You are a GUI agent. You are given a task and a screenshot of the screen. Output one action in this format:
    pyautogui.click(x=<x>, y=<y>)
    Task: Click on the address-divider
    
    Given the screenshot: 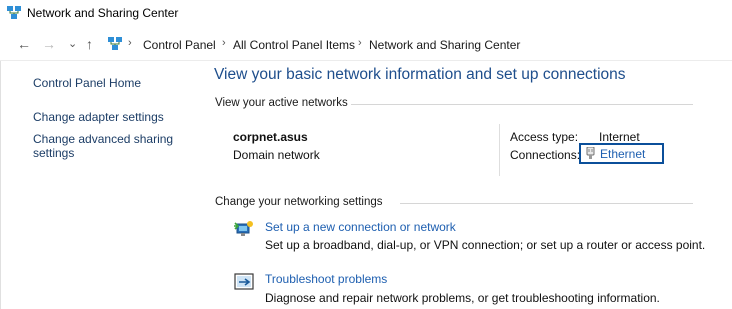 What is the action you would take?
    pyautogui.click(x=366, y=60)
    